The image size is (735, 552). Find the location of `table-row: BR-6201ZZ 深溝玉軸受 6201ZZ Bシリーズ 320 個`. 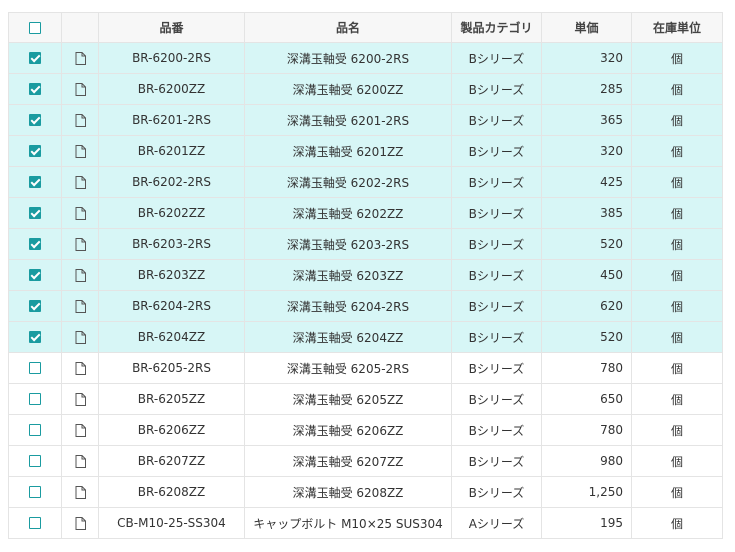

table-row: BR-6201ZZ 深溝玉軸受 6201ZZ Bシリーズ 320 個 is located at coordinates (366, 151).